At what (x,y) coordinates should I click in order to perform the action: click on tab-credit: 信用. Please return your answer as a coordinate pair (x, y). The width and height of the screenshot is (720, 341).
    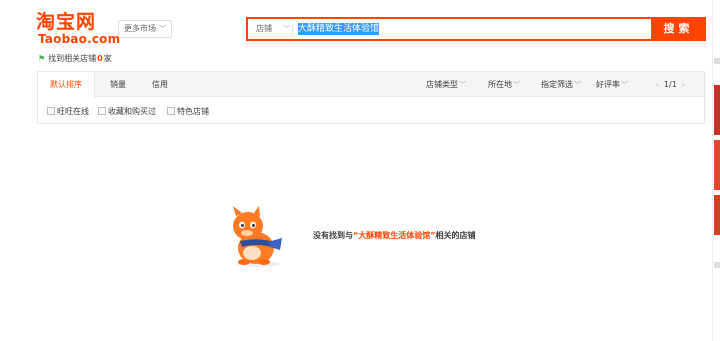
    Looking at the image, I should click on (160, 84).